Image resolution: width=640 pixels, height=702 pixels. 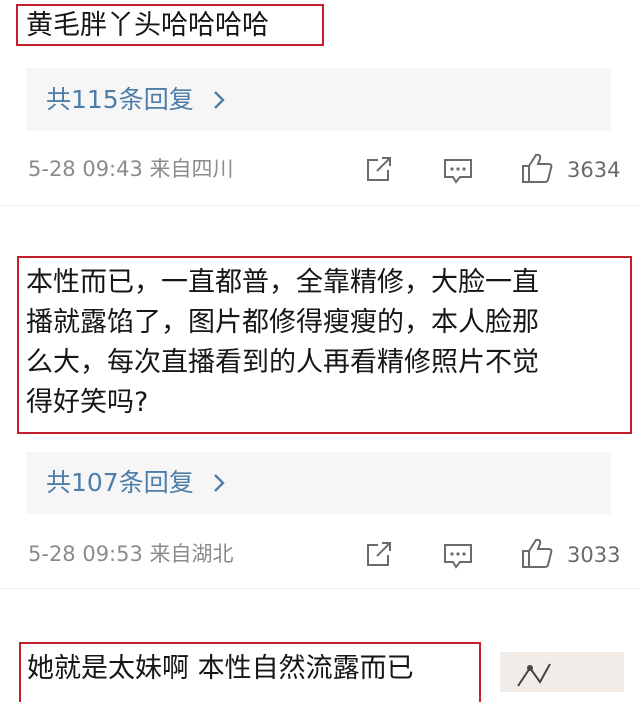 What do you see at coordinates (147, 25) in the screenshot?
I see `comment-1-text: 黄毛胖丫头哈哈哈哈` at bounding box center [147, 25].